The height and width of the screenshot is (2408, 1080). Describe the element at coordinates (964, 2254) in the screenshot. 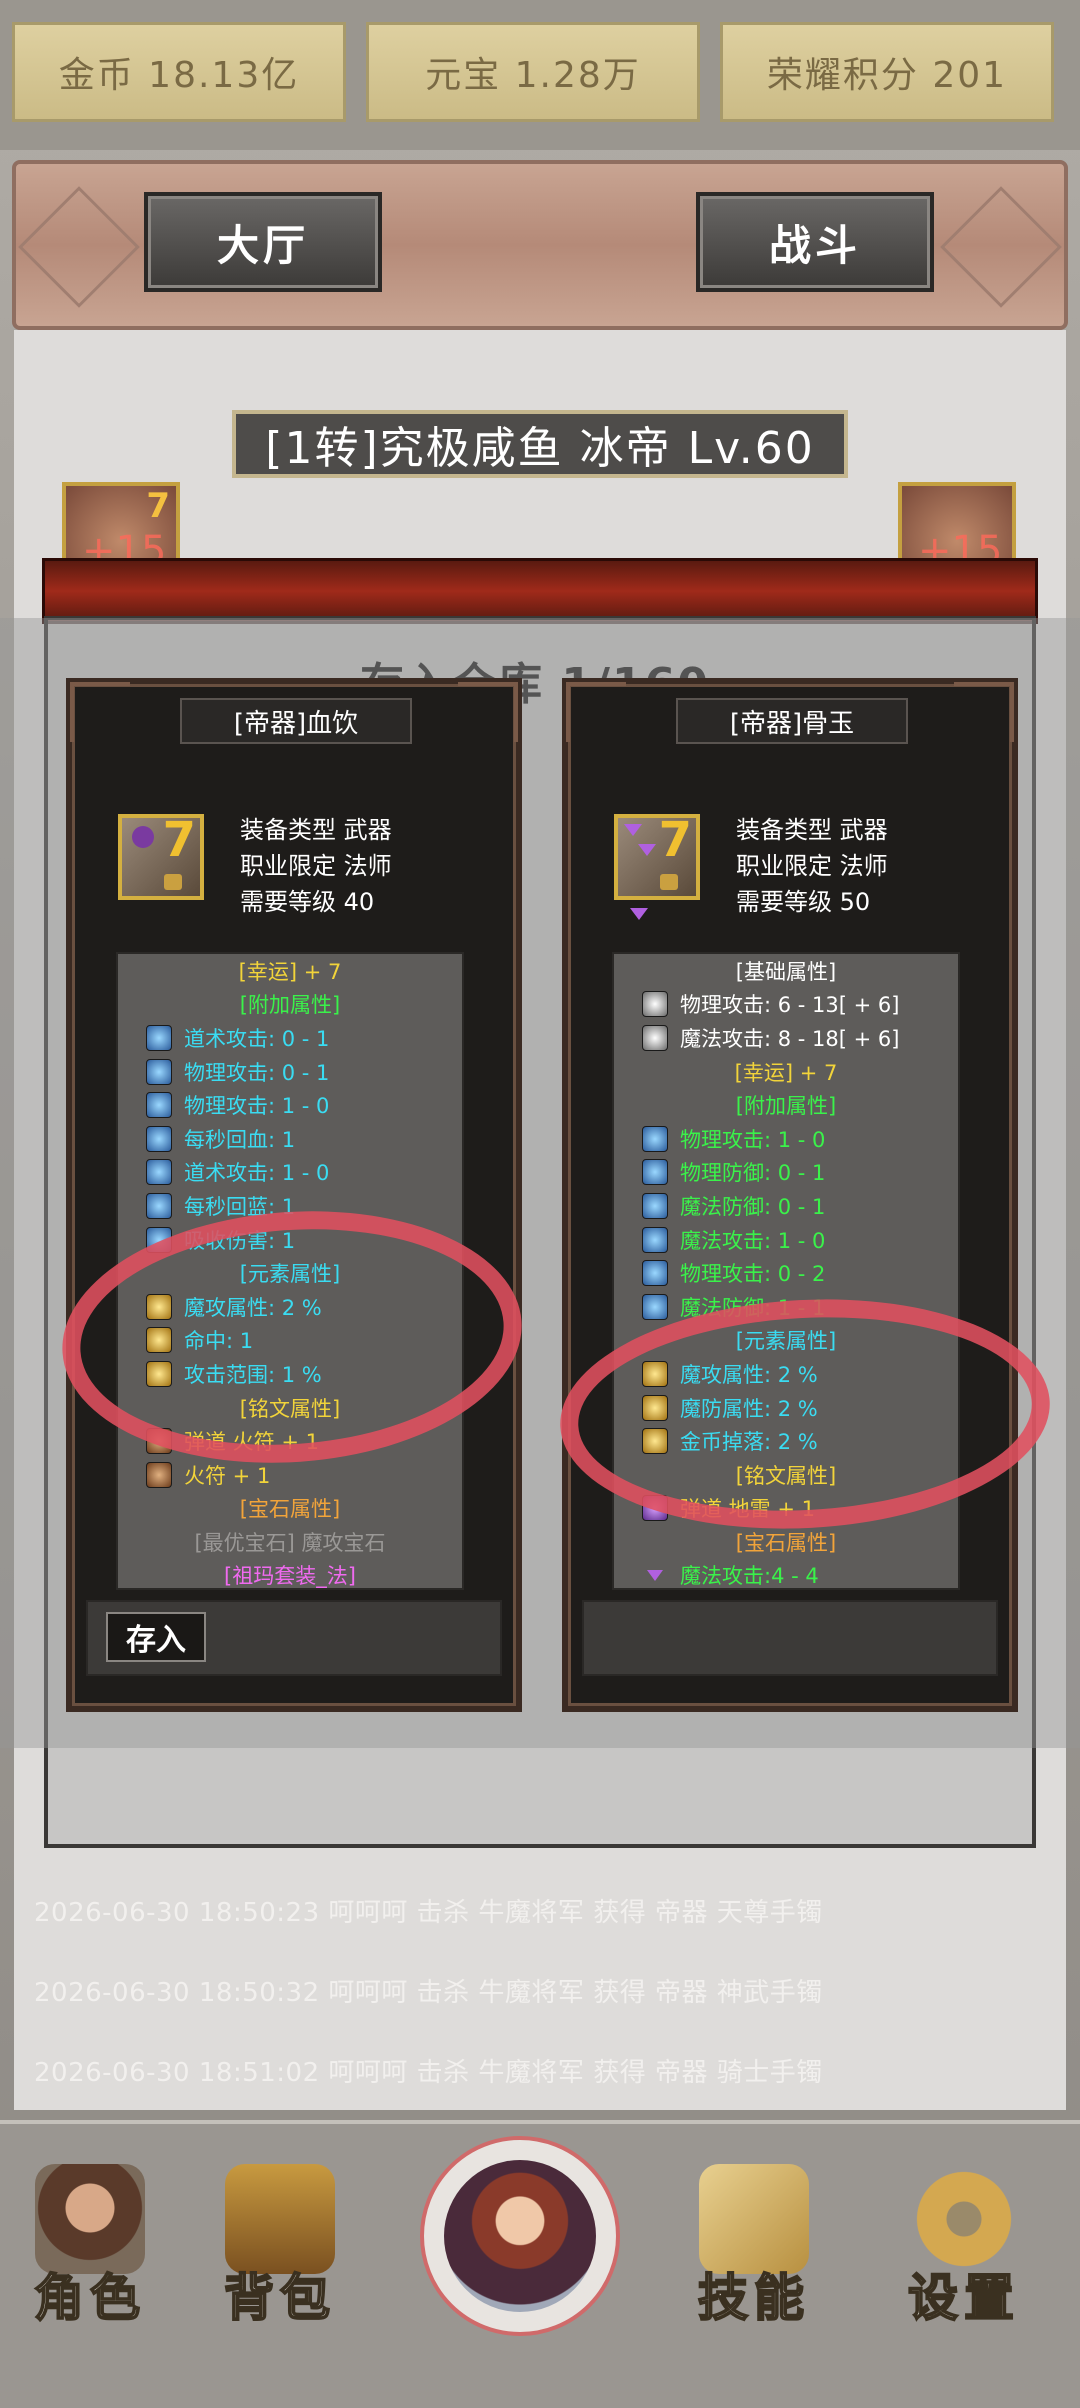

I see `nav-settings: 设置` at that location.